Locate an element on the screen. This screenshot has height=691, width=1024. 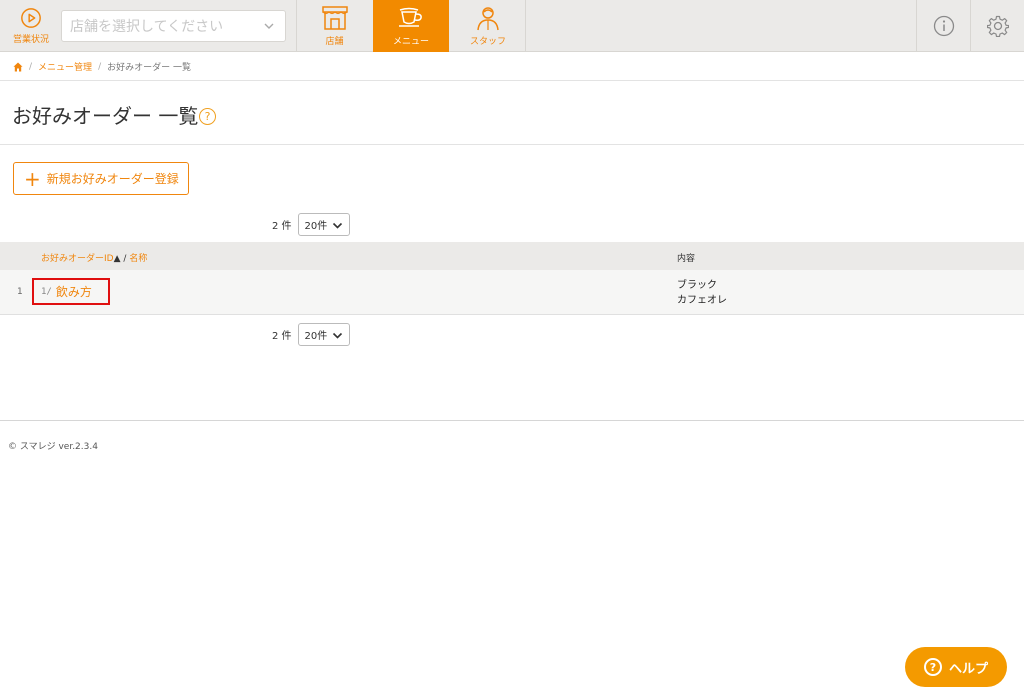
column-header-id-name: お好みオーダーID▲ / 名称 is located at coordinates (94, 257).